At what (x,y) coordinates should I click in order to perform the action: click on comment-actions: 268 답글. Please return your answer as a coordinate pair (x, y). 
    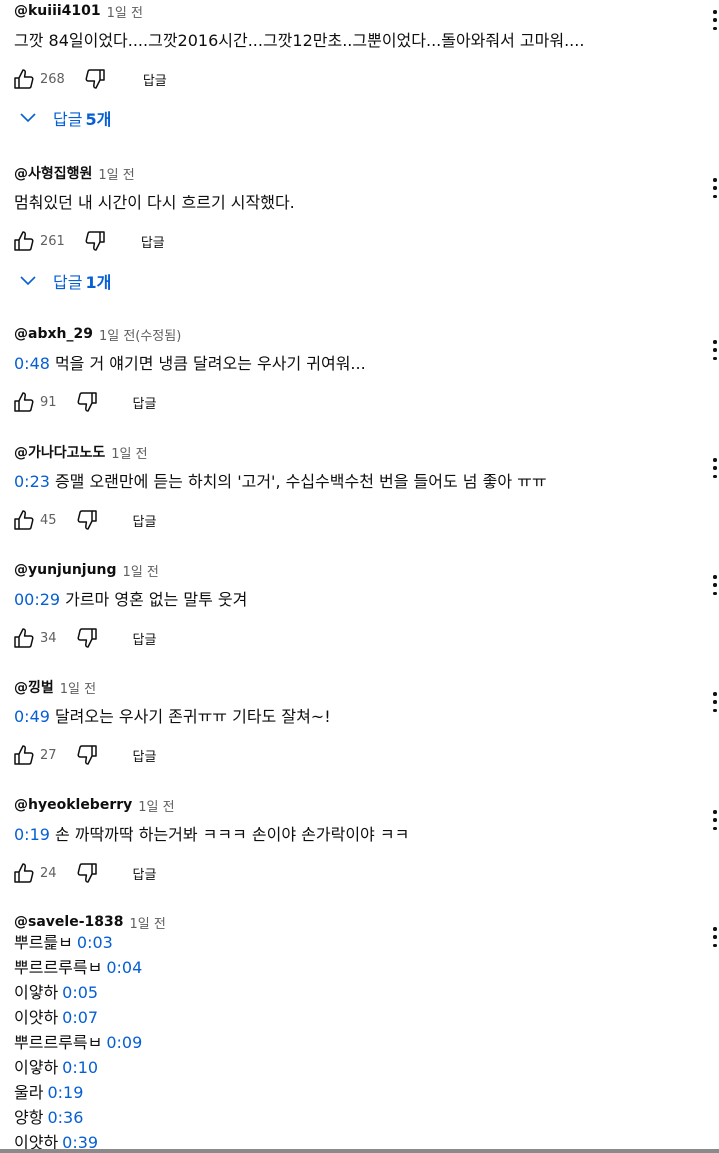
    Looking at the image, I should click on (359, 79).